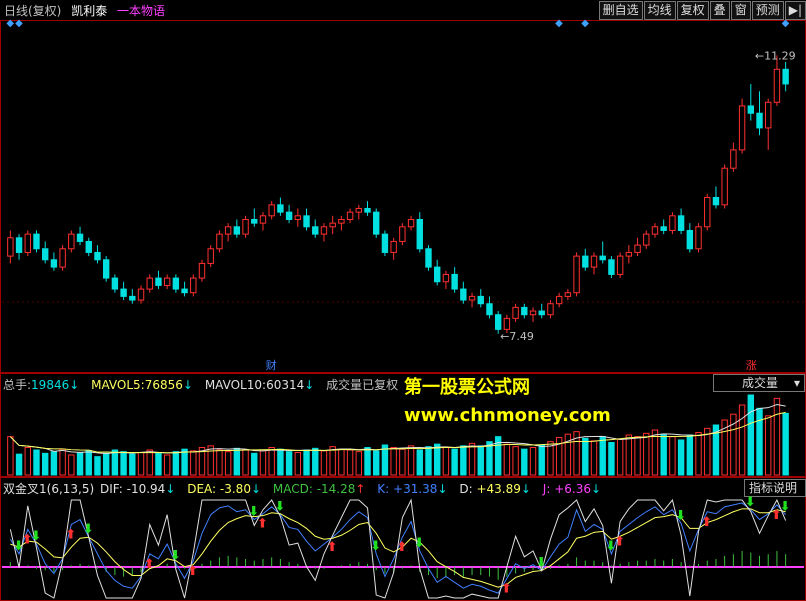 The image size is (806, 601). Describe the element at coordinates (517, 336) in the screenshot. I see `low-price-label: ←7.49` at that location.